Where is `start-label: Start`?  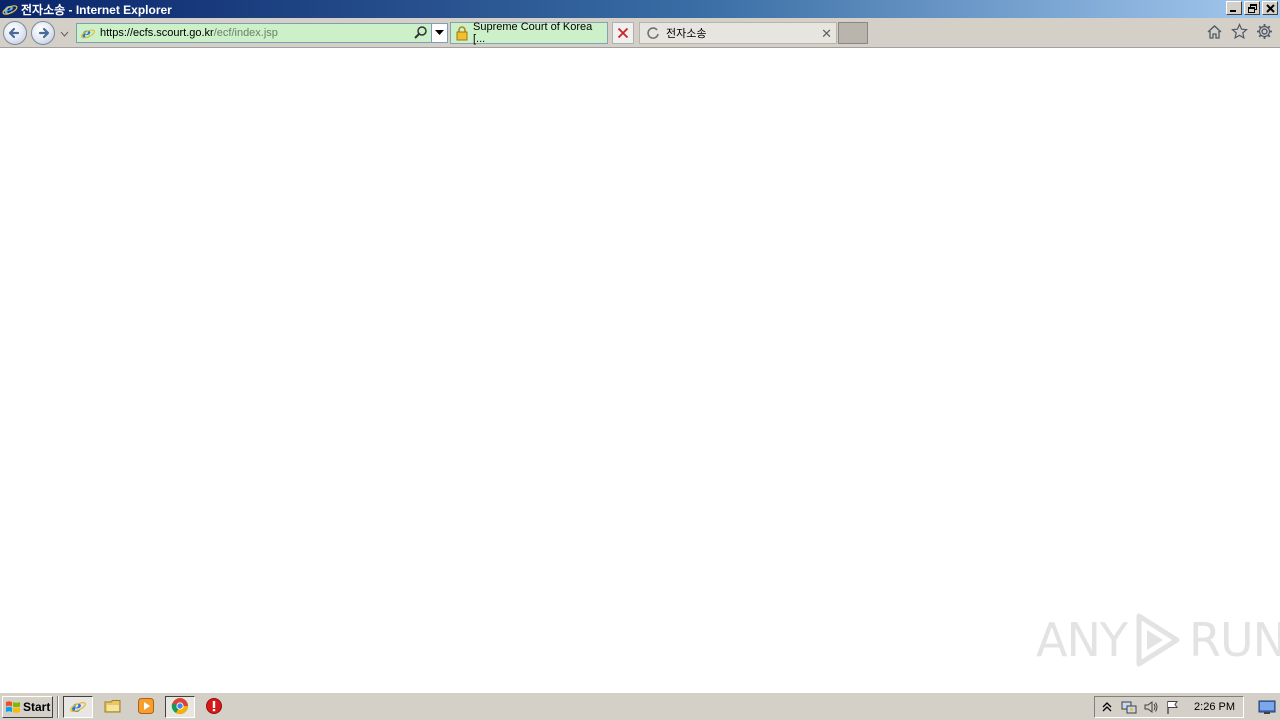
start-label: Start is located at coordinates (37, 707).